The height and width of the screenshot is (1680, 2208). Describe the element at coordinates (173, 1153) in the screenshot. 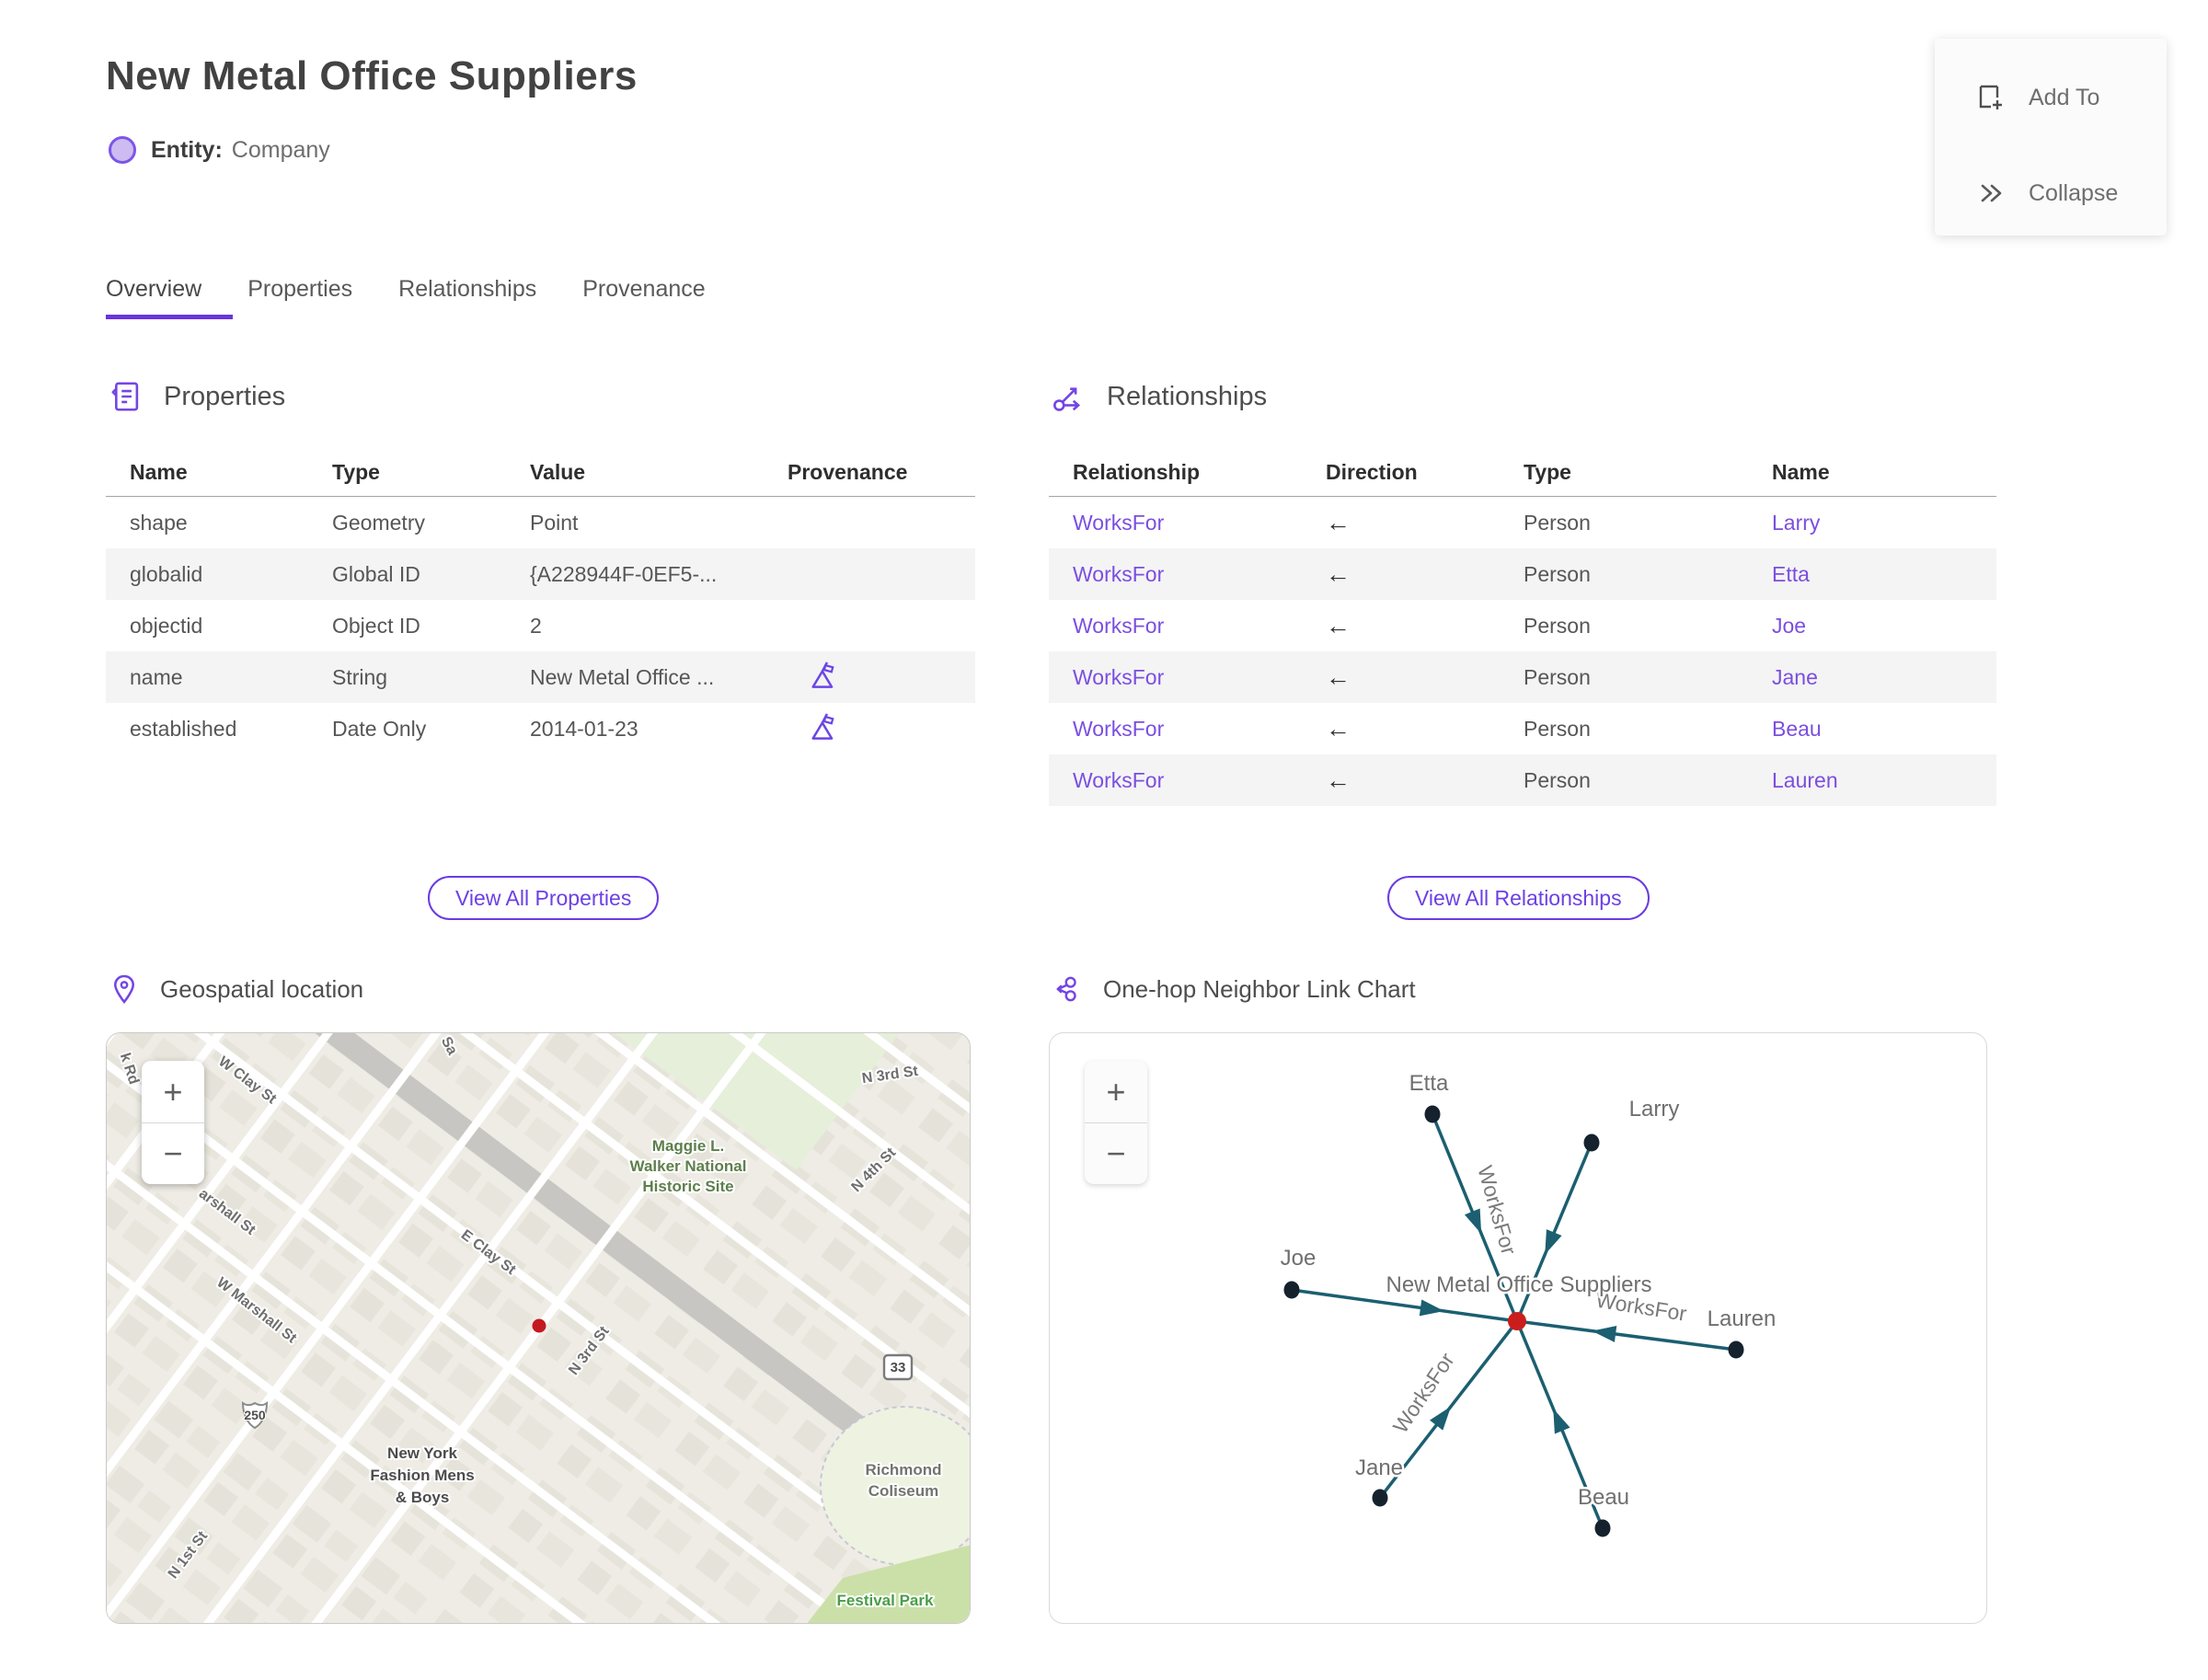

I see `map-zoom-out-button: −` at that location.